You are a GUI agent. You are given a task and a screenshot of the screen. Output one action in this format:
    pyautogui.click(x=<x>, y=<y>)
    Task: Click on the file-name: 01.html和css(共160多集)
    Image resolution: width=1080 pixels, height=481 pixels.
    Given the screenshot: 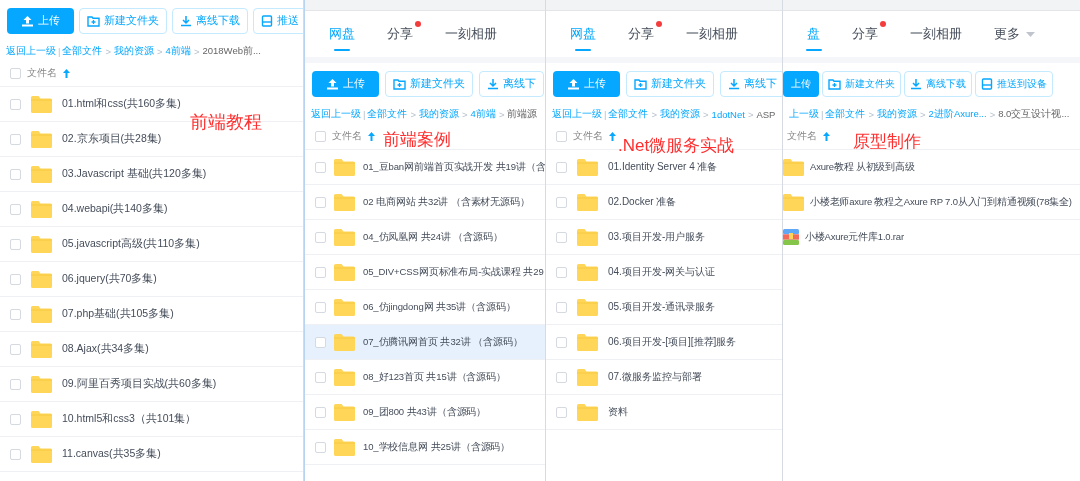 What is the action you would take?
    pyautogui.click(x=121, y=104)
    